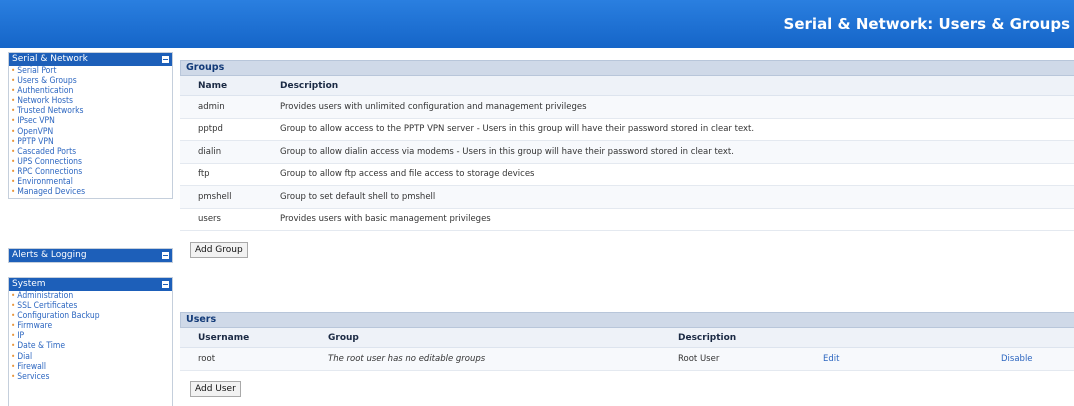  Describe the element at coordinates (91, 377) in the screenshot. I see `sidebar-item-services: Services` at that location.